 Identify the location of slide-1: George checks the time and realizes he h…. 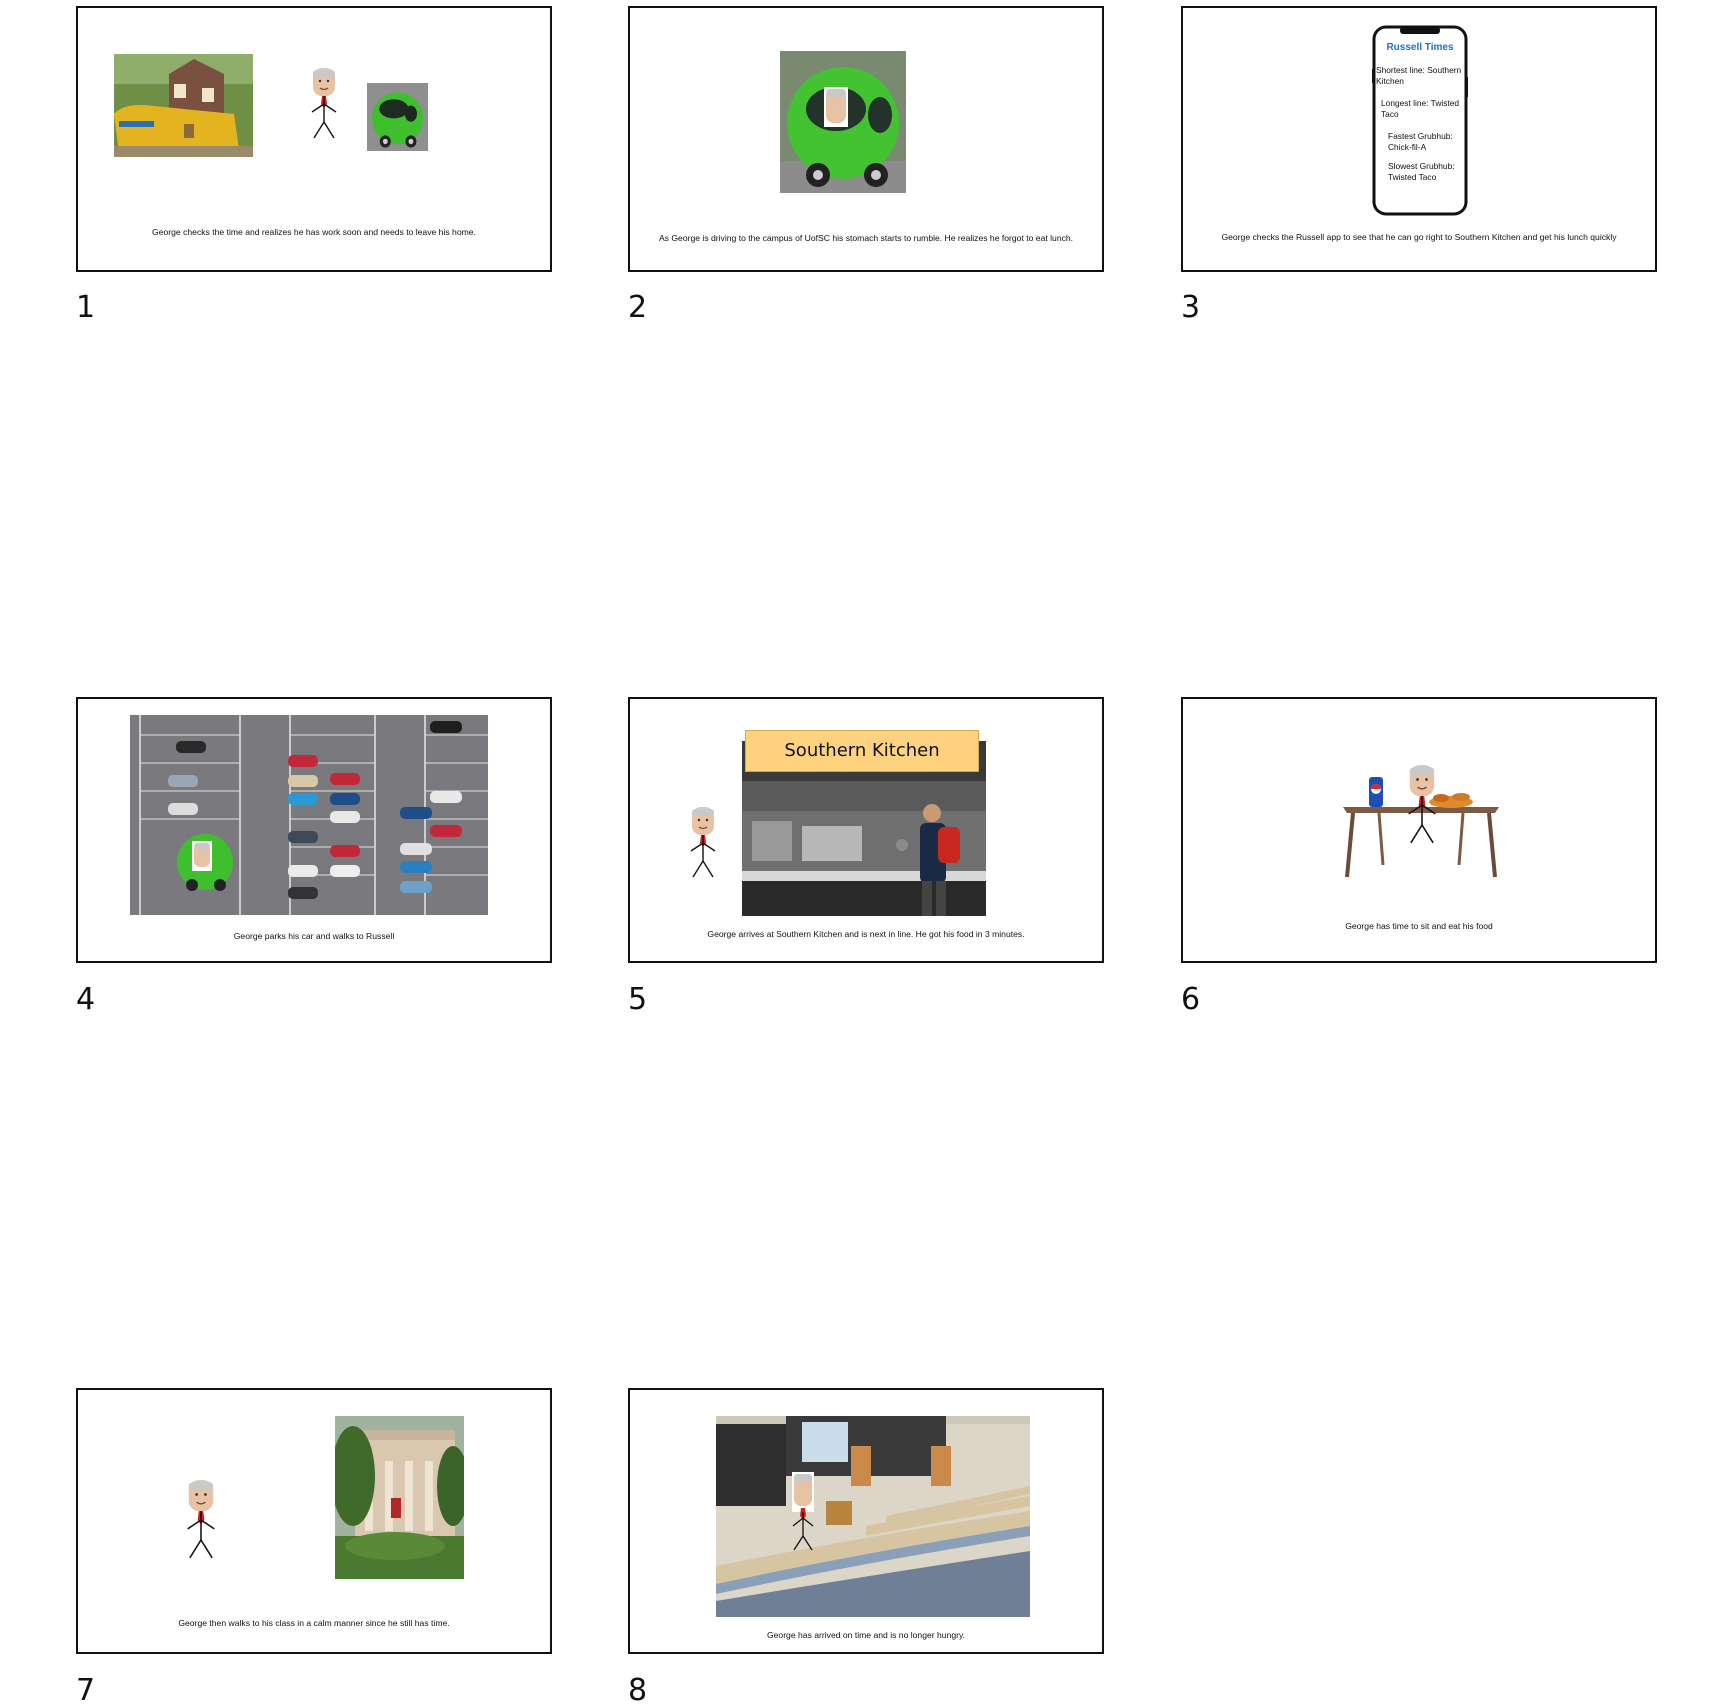
(314, 139).